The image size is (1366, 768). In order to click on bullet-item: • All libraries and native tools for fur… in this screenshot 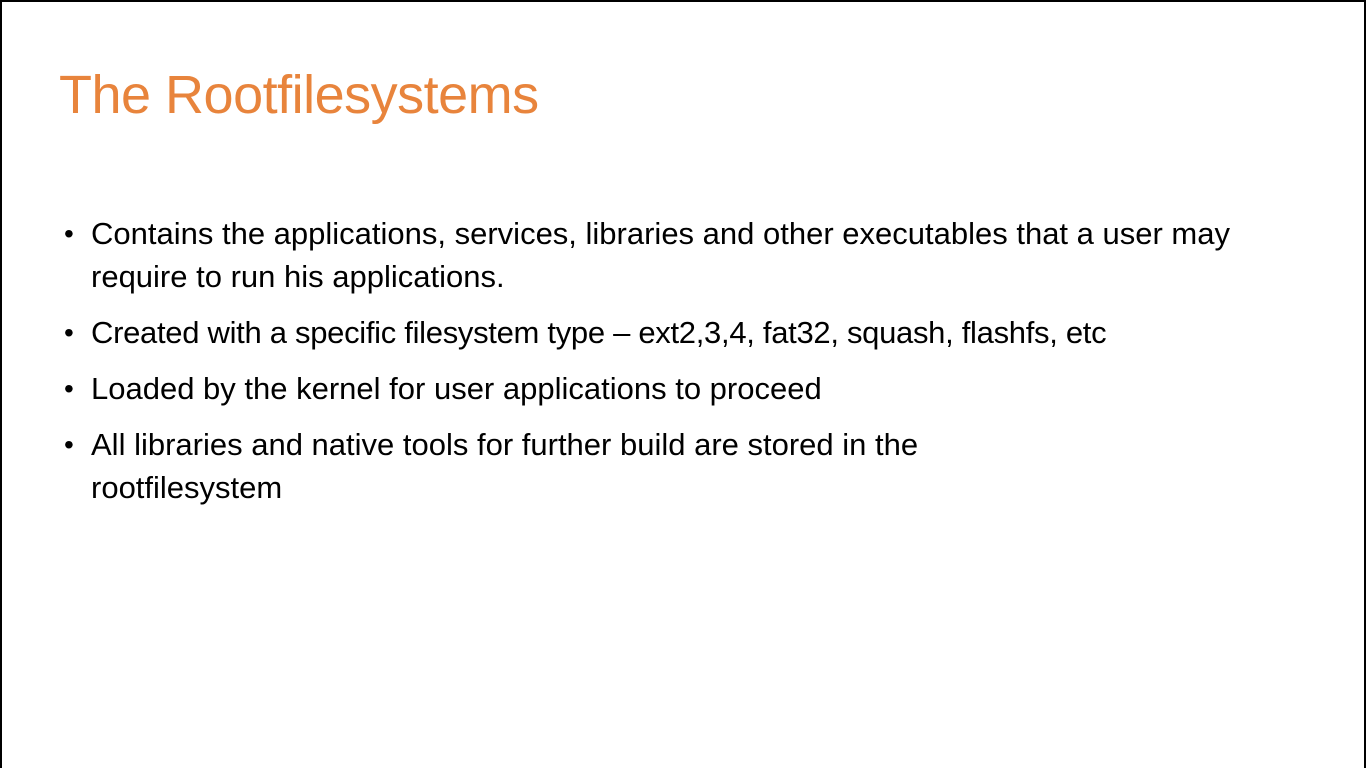, I will do `click(692, 466)`.